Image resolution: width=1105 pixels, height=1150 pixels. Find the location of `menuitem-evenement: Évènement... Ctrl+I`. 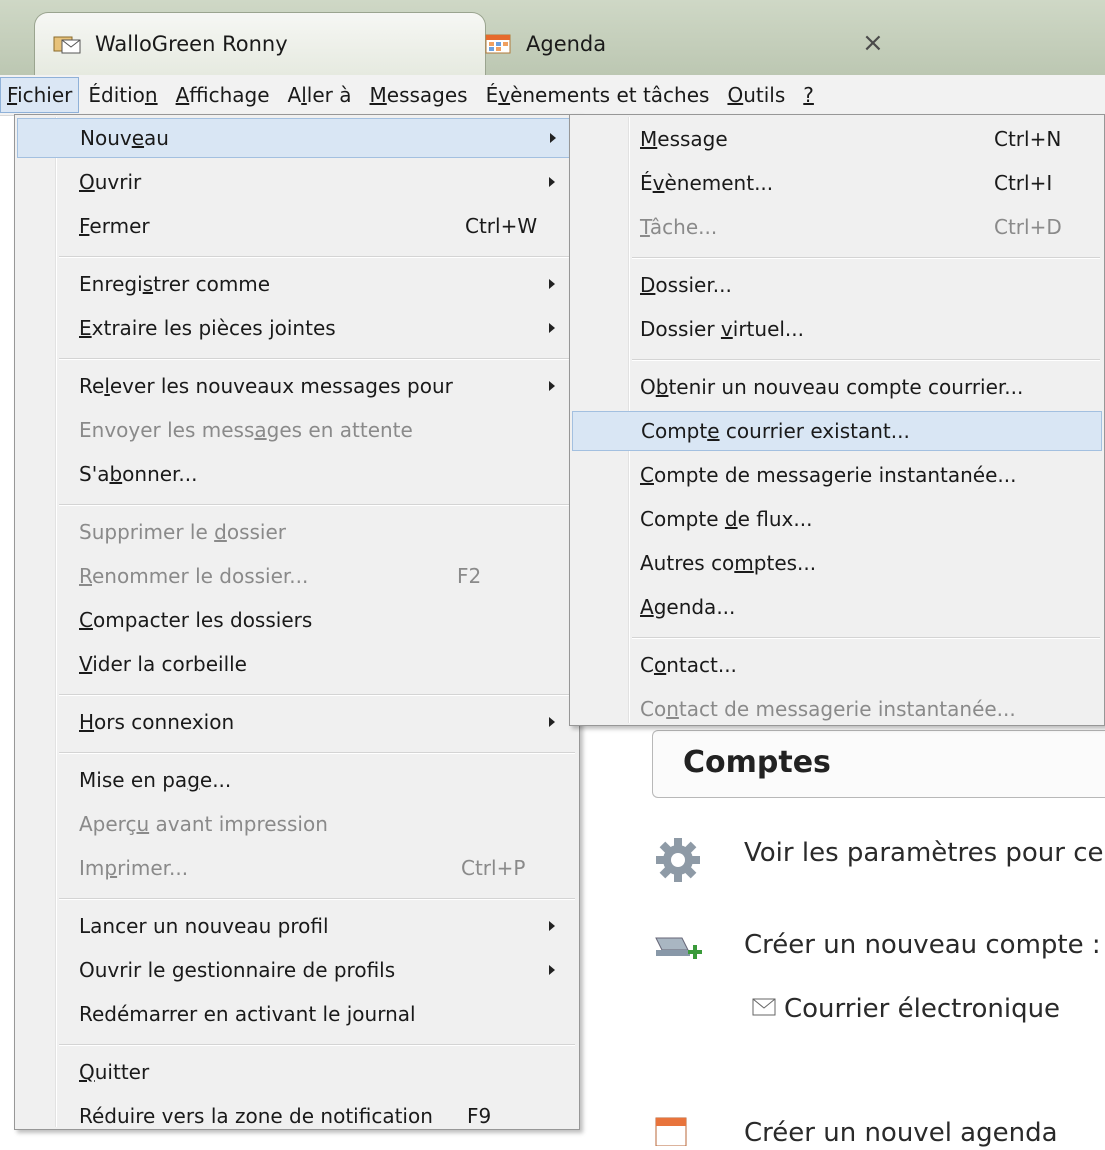

menuitem-evenement: Évènement... Ctrl+I is located at coordinates (837, 183).